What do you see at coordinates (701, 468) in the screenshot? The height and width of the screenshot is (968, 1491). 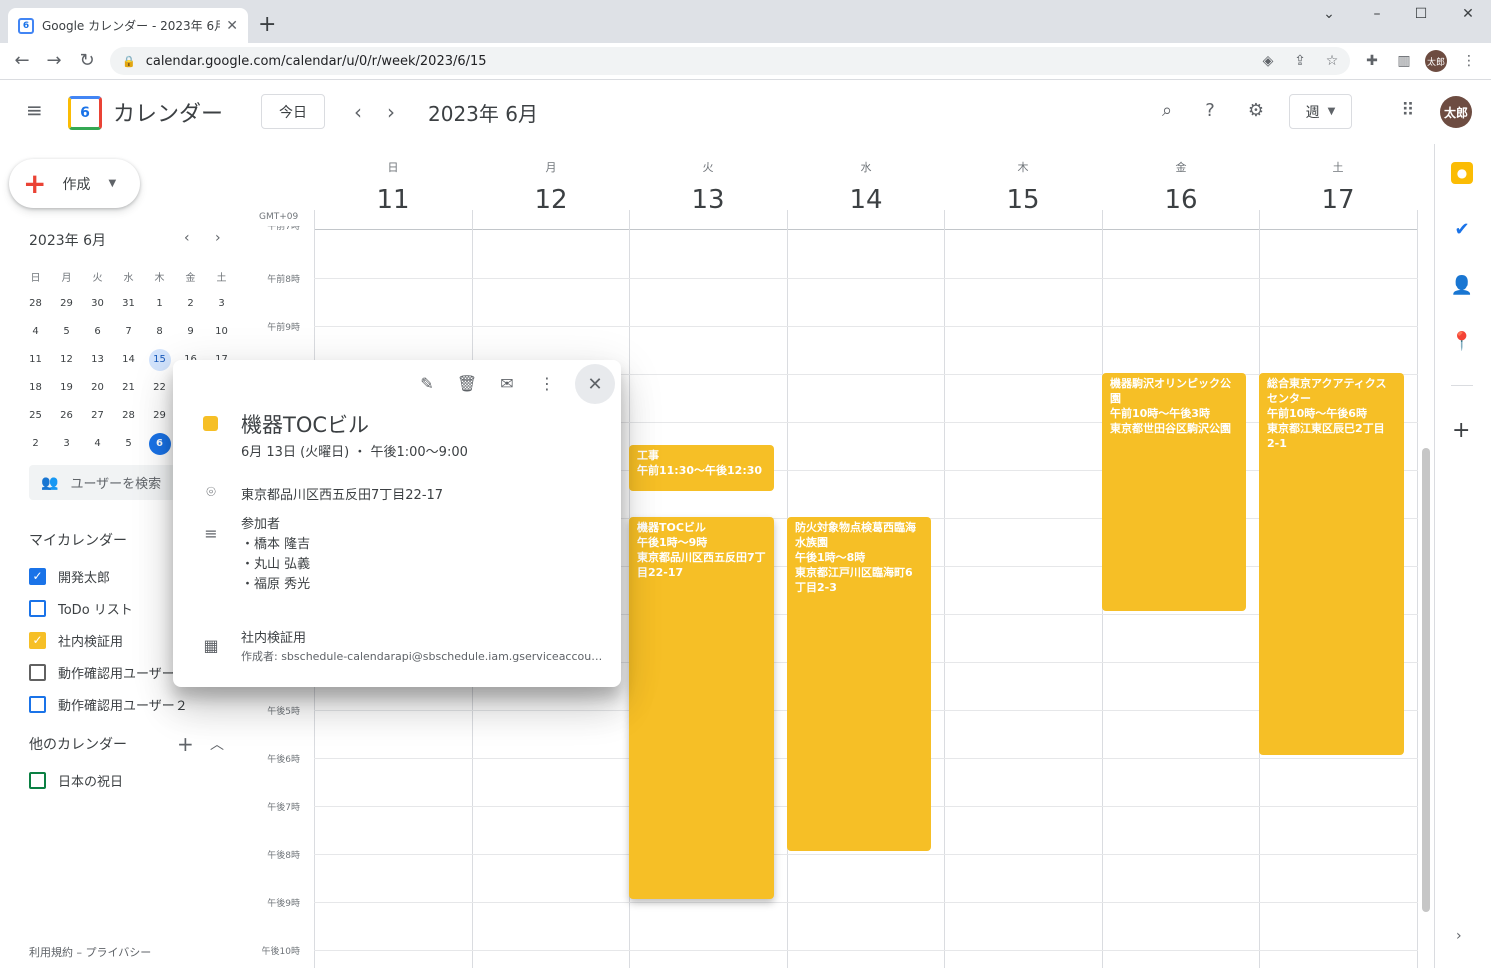 I see `calendar-event: 工事 午前11:30～午後12:30` at bounding box center [701, 468].